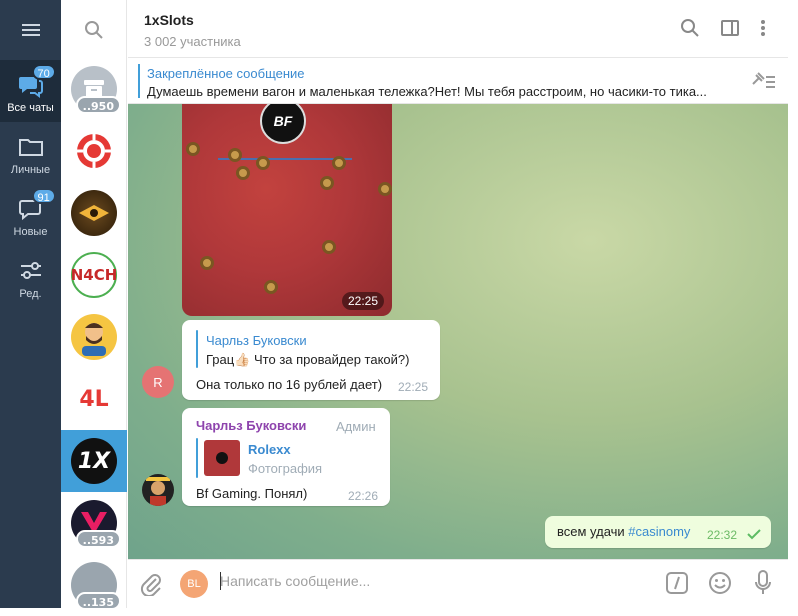 The image size is (798, 616). What do you see at coordinates (722, 535) in the screenshot?
I see `message-time: 22:32` at bounding box center [722, 535].